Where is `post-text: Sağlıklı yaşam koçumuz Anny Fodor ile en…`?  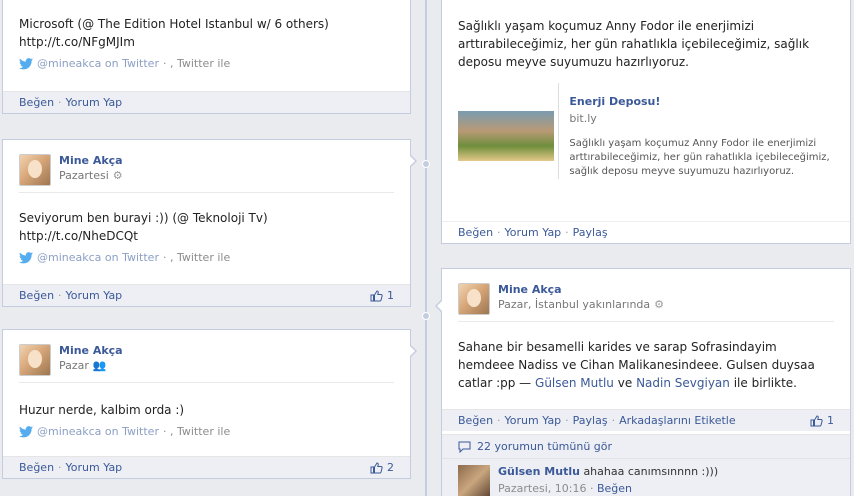 post-text: Sağlıklı yaşam koçumuz Anny Fodor ile en… is located at coordinates (634, 44).